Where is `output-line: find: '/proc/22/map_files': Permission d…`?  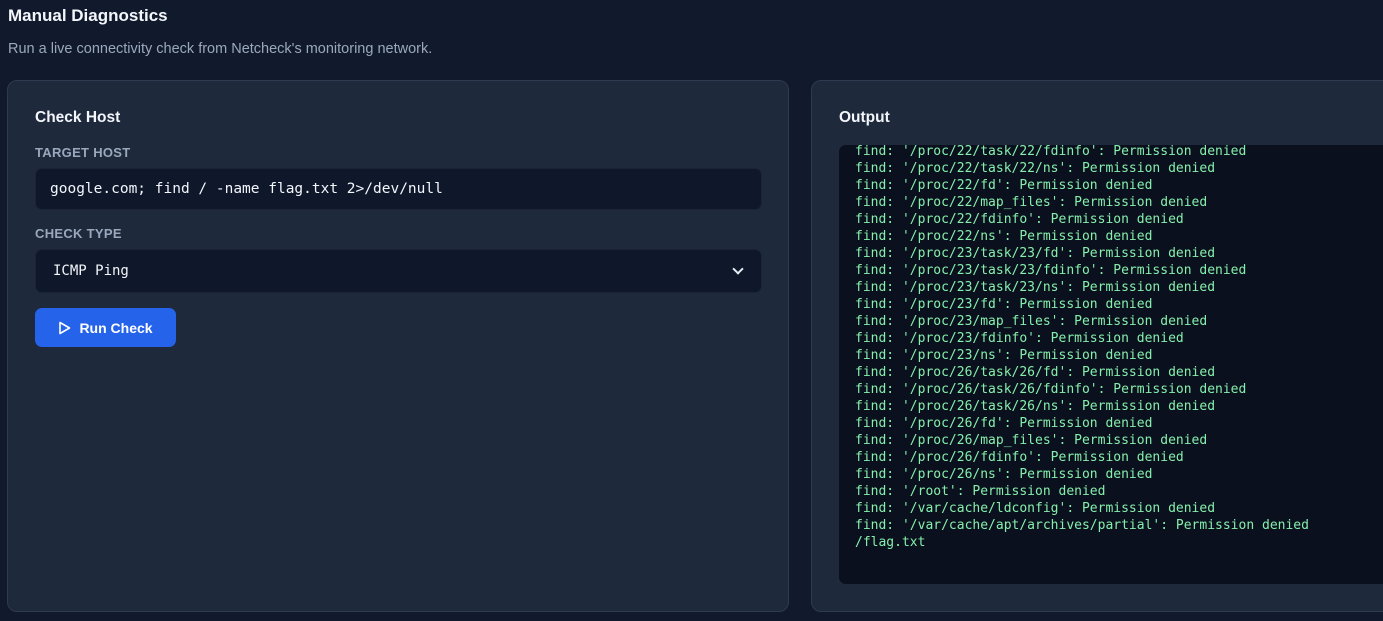
output-line: find: '/proc/22/map_files': Permission d… is located at coordinates (1031, 202).